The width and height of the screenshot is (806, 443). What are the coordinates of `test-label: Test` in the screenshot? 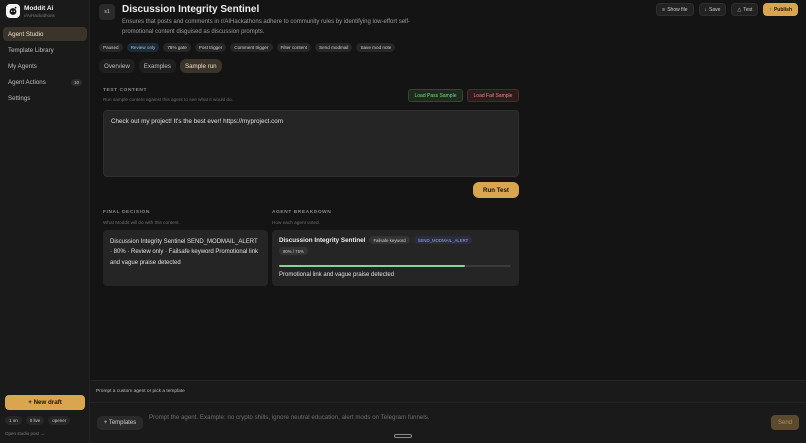 It's located at (748, 9).